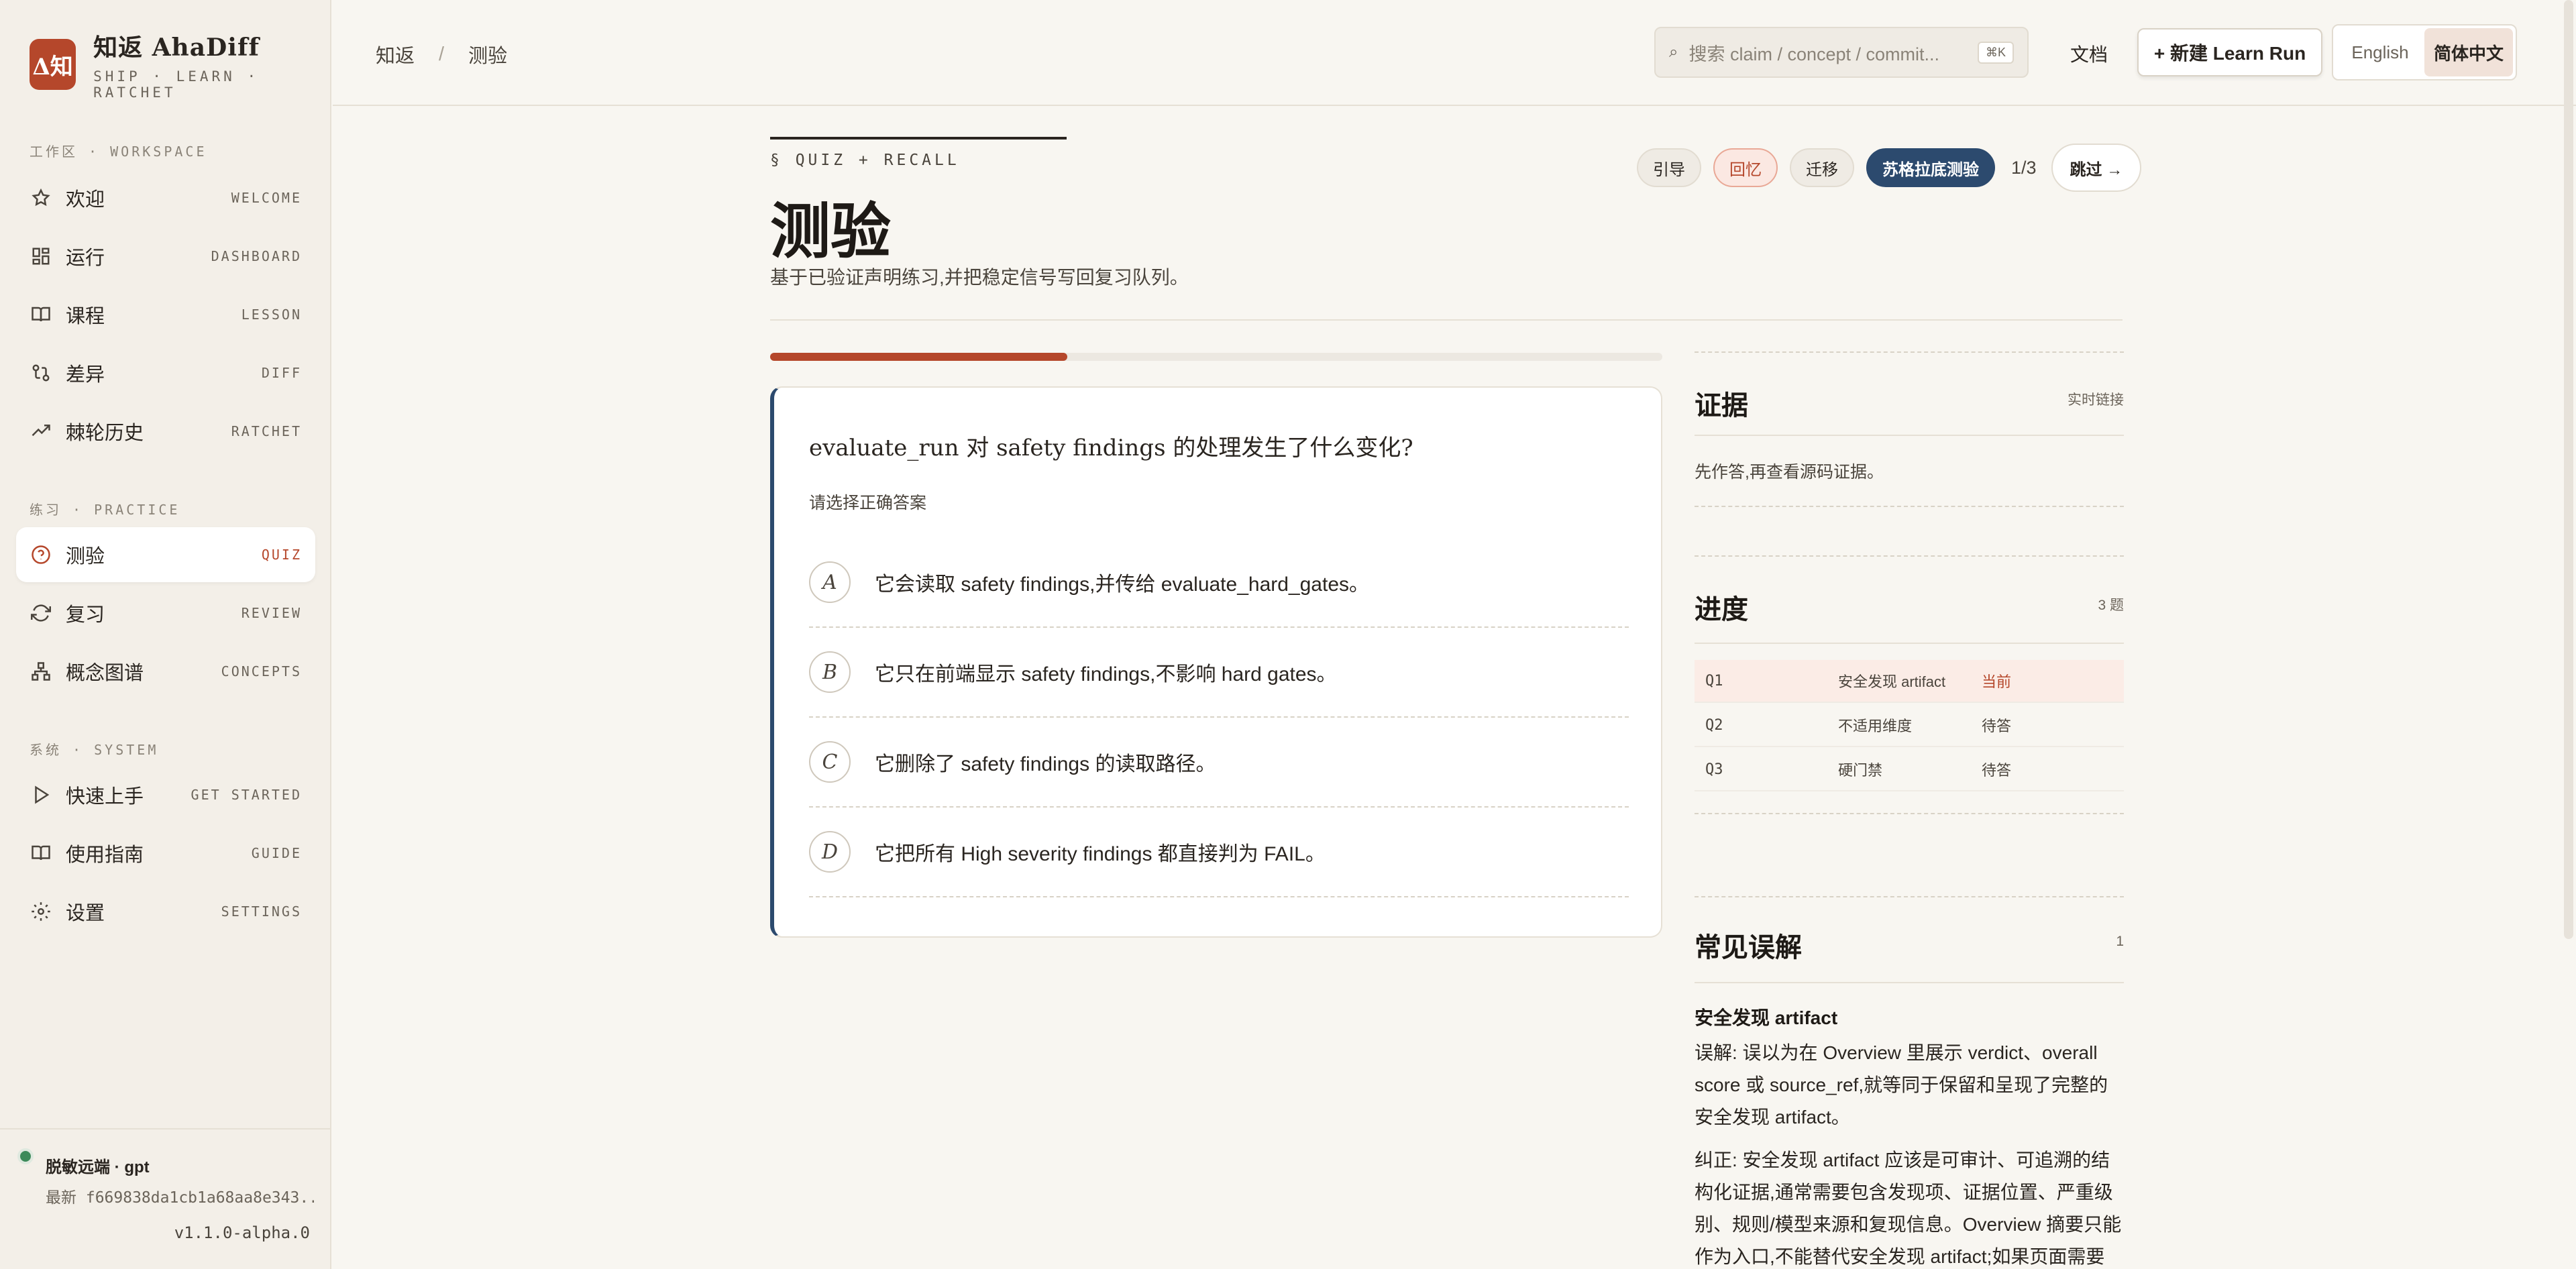 The image size is (2576, 1269). Describe the element at coordinates (918, 138) in the screenshot. I see `header-rule` at that location.